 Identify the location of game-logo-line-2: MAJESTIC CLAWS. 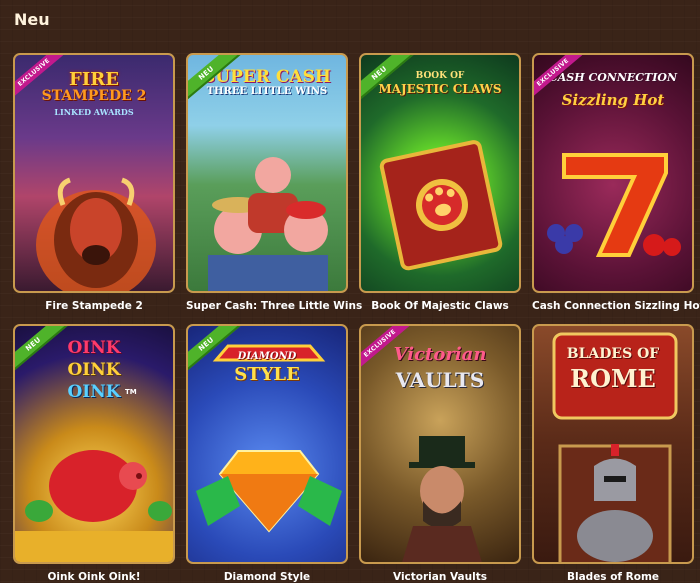
(440, 89).